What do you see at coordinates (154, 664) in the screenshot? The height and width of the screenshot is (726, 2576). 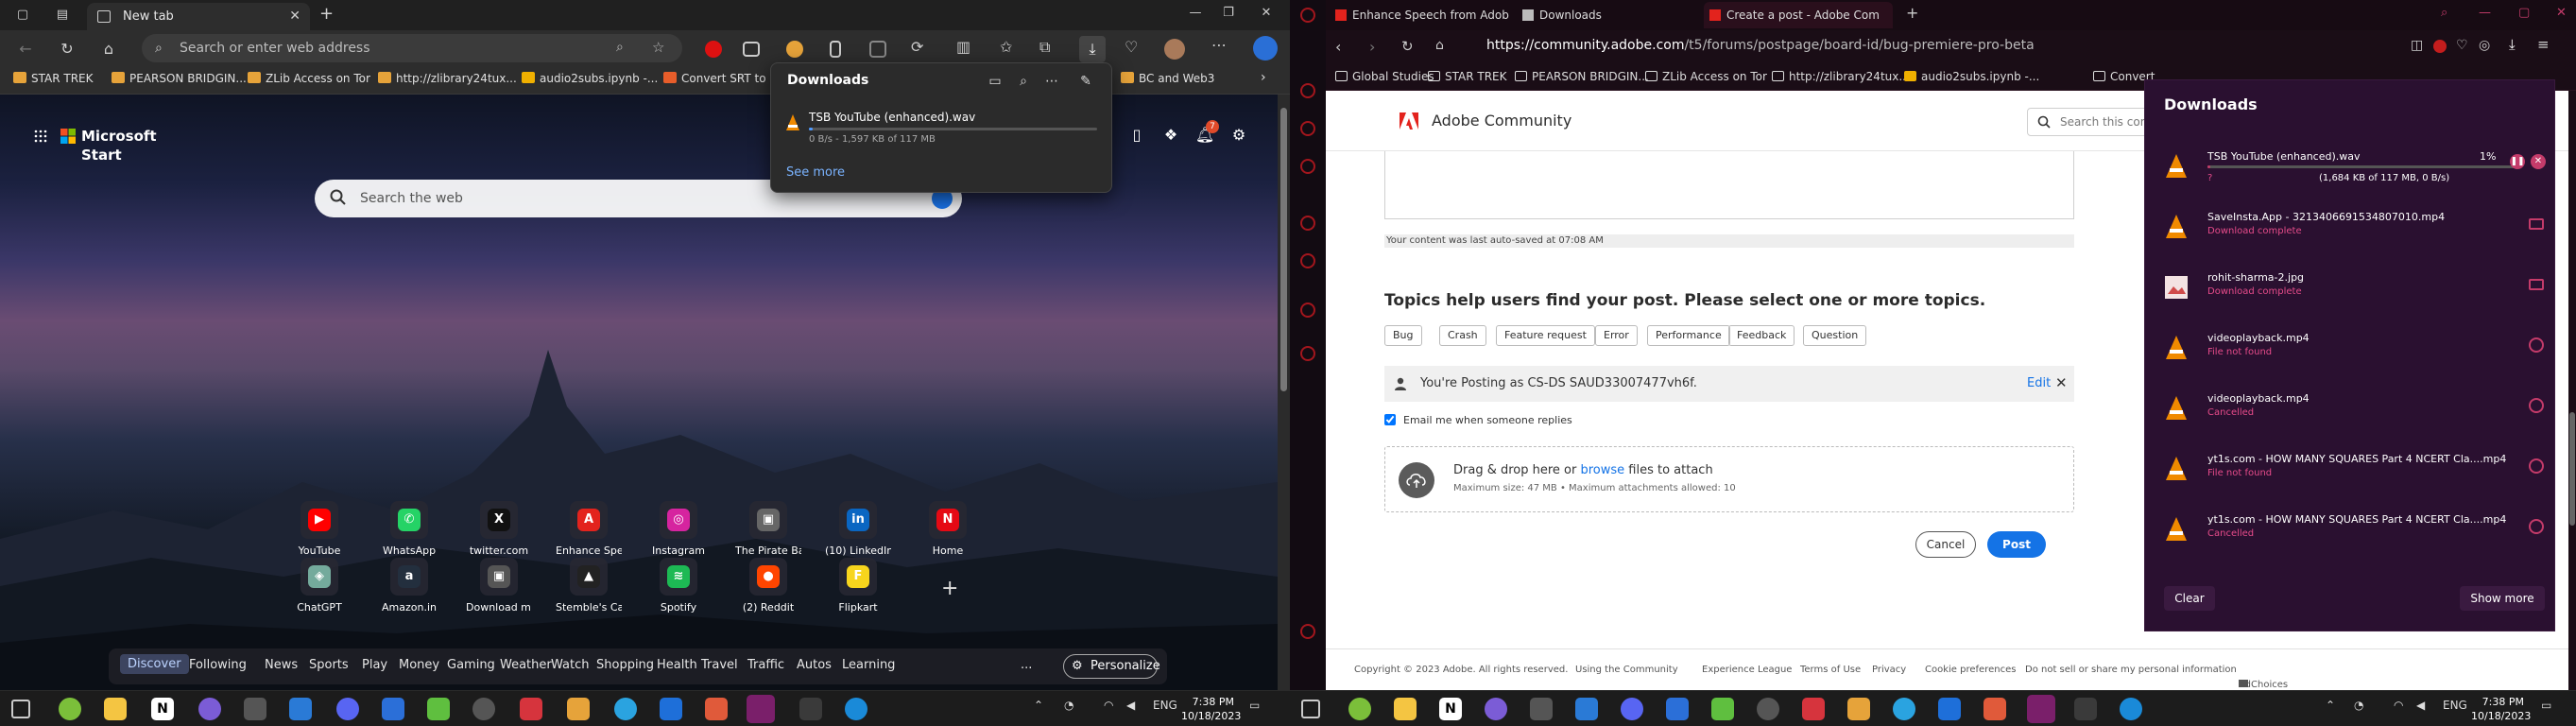 I see `feed-tab: Discover` at bounding box center [154, 664].